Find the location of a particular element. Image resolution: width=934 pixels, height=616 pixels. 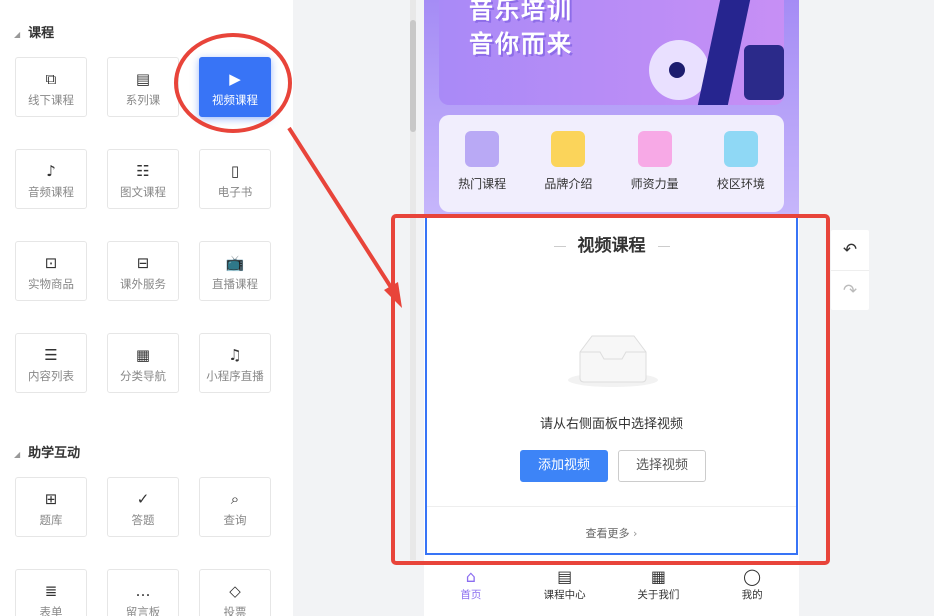

tile-label: 课外服务 is located at coordinates (143, 284).